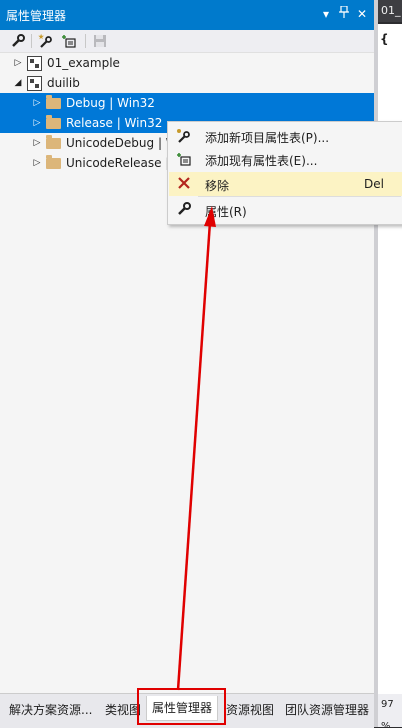 The image size is (402, 728). I want to click on tree-item-label: Release | Win32, so click(114, 123).